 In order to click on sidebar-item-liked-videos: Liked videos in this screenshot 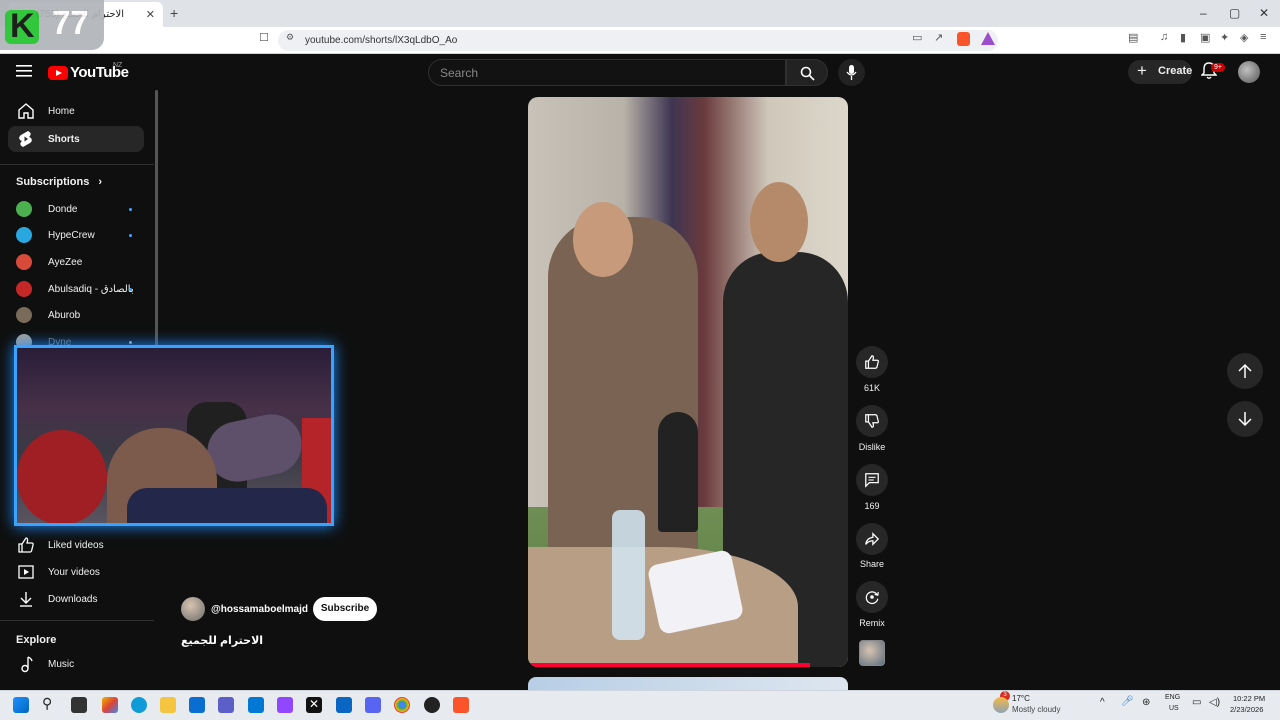, I will do `click(76, 545)`.